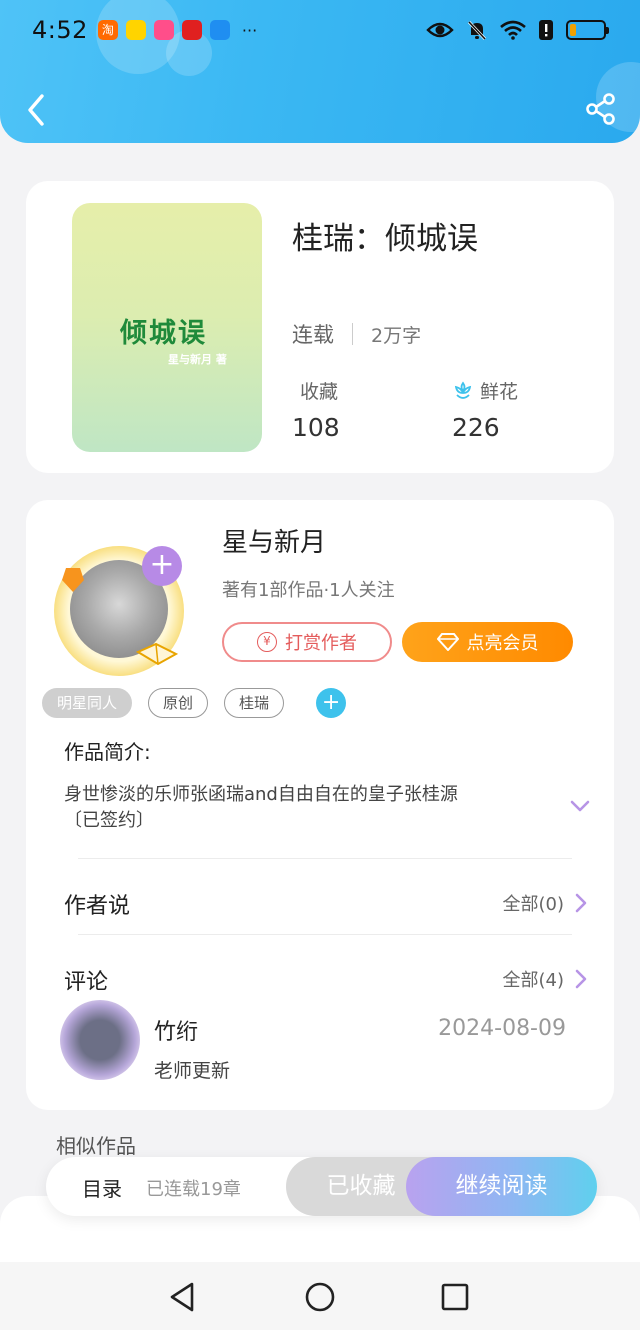 The image size is (640, 1330). What do you see at coordinates (274, 540) in the screenshot?
I see `author-name: 星与新月` at bounding box center [274, 540].